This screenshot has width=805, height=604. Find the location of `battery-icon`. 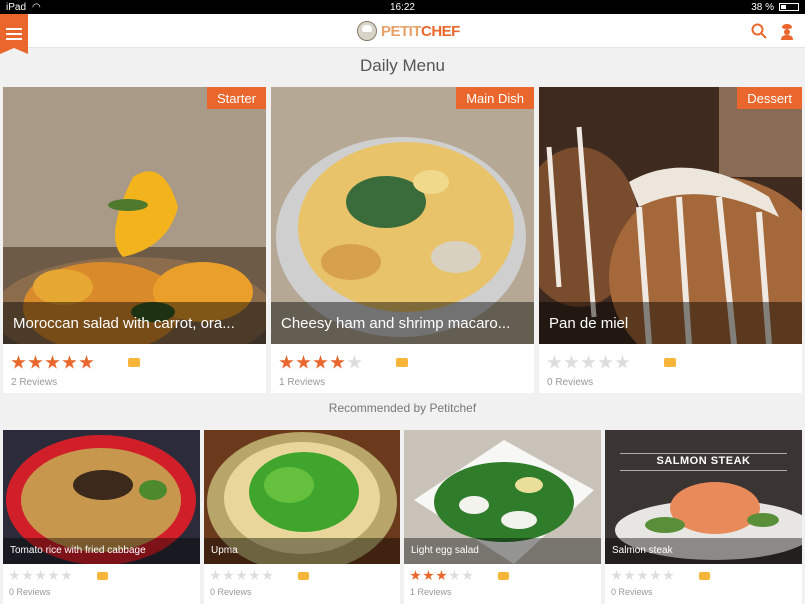

battery-icon is located at coordinates (788, 7).